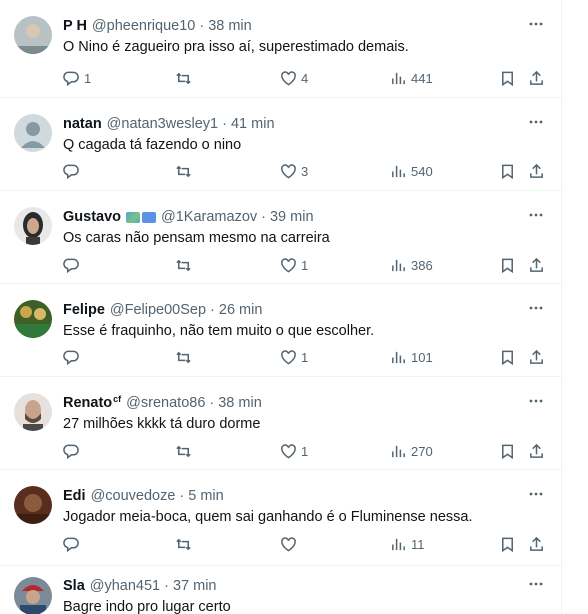 The height and width of the screenshot is (614, 588). What do you see at coordinates (422, 451) in the screenshot?
I see `views-count: 270` at bounding box center [422, 451].